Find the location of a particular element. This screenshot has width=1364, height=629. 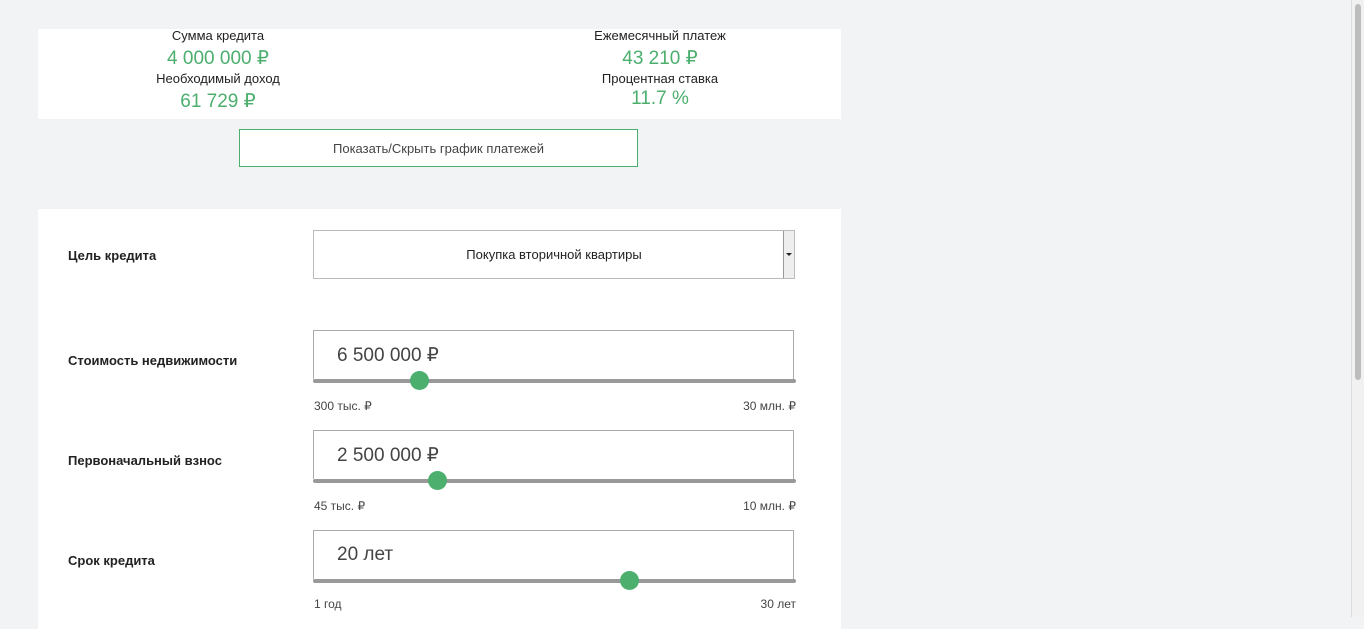

loan-purpose-select: Покупка вторичной квартиры is located at coordinates (554, 254).